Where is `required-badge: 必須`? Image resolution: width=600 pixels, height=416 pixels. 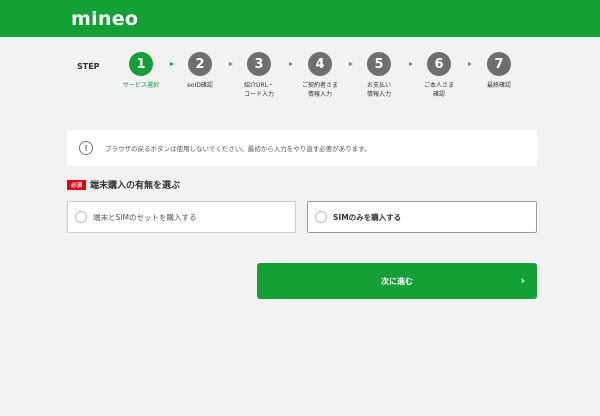 required-badge: 必須 is located at coordinates (77, 184).